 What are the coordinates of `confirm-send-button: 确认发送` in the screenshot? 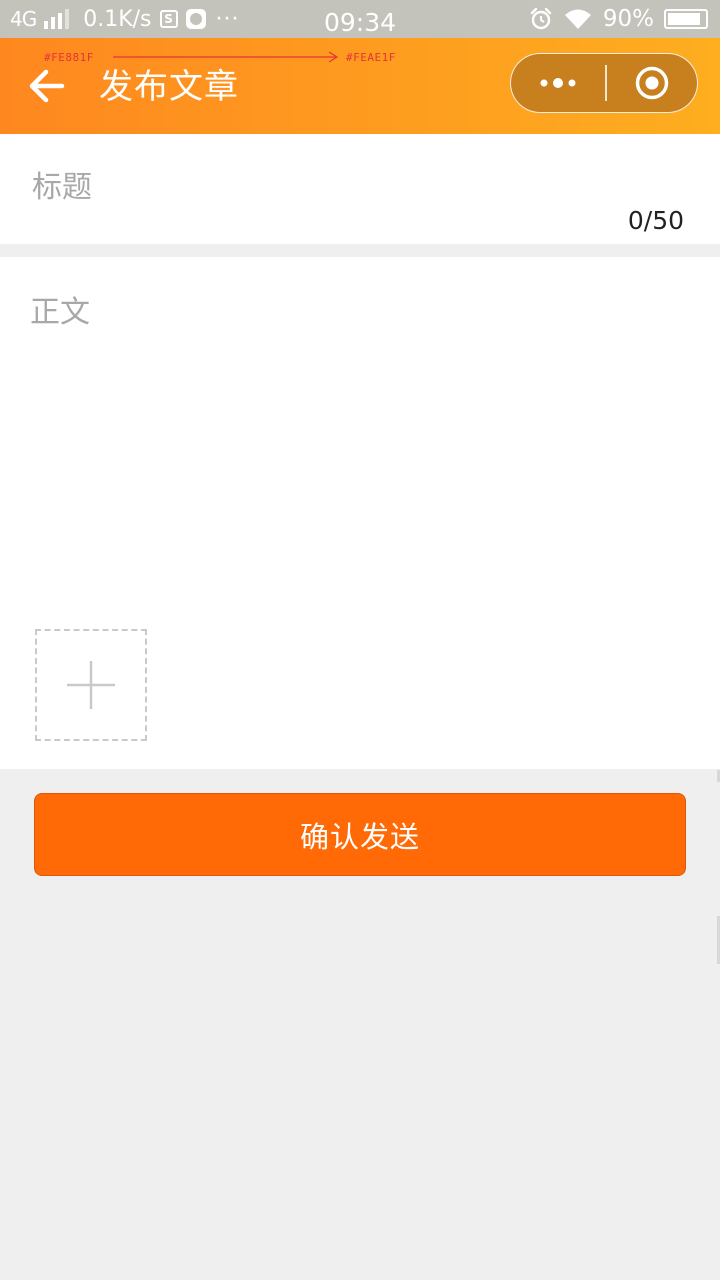 It's located at (360, 834).